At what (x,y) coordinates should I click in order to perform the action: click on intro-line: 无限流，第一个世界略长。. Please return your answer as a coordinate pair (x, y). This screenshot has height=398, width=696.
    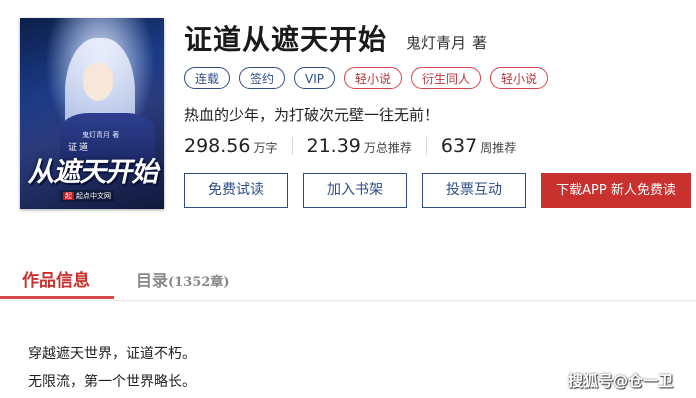
    Looking at the image, I should click on (112, 382).